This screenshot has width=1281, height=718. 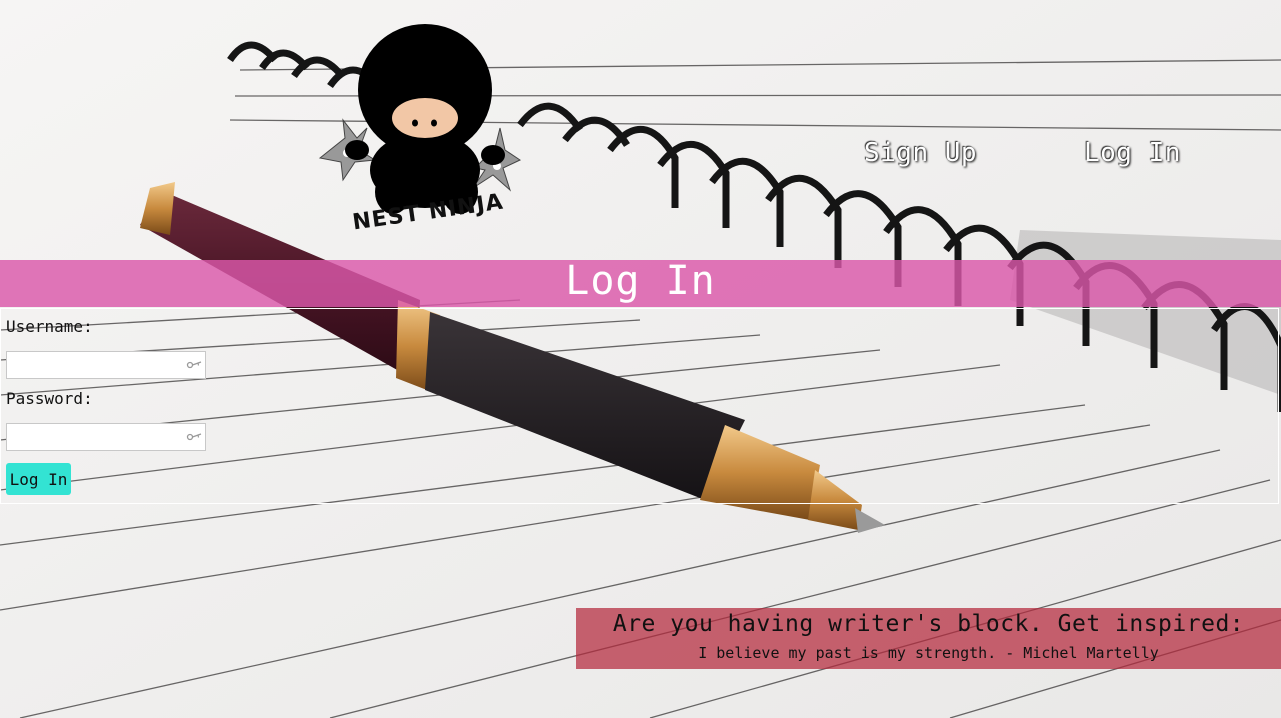 I want to click on username-input, so click(x=106, y=365).